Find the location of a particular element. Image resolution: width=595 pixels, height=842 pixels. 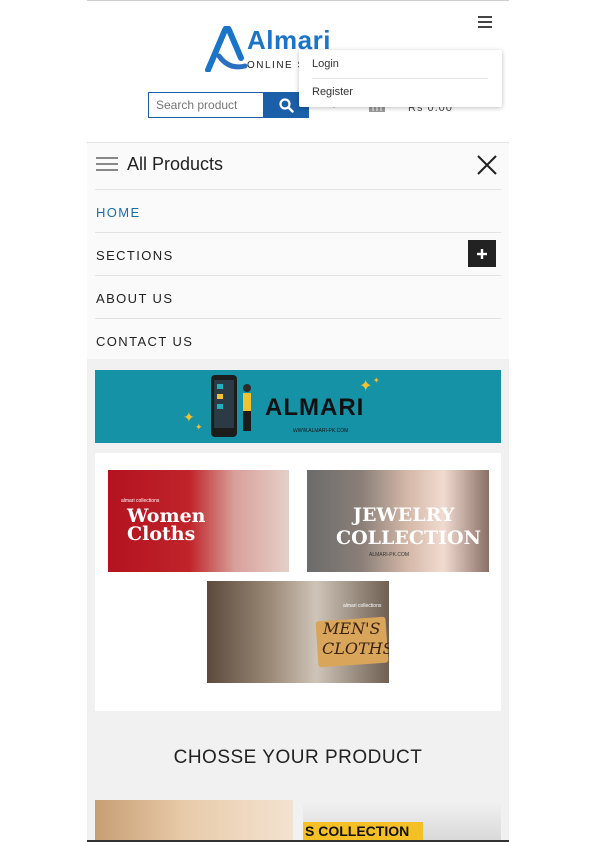

banner-brand: ALMARI is located at coordinates (315, 407).